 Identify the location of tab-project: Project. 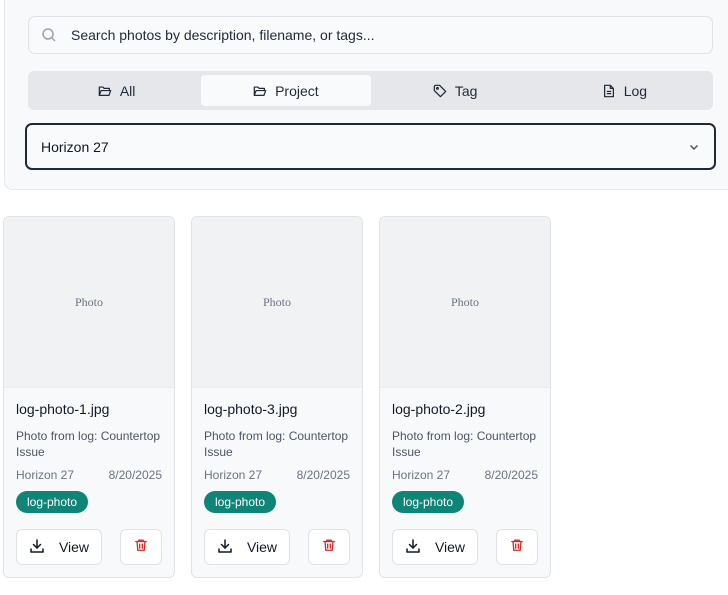
(286, 90).